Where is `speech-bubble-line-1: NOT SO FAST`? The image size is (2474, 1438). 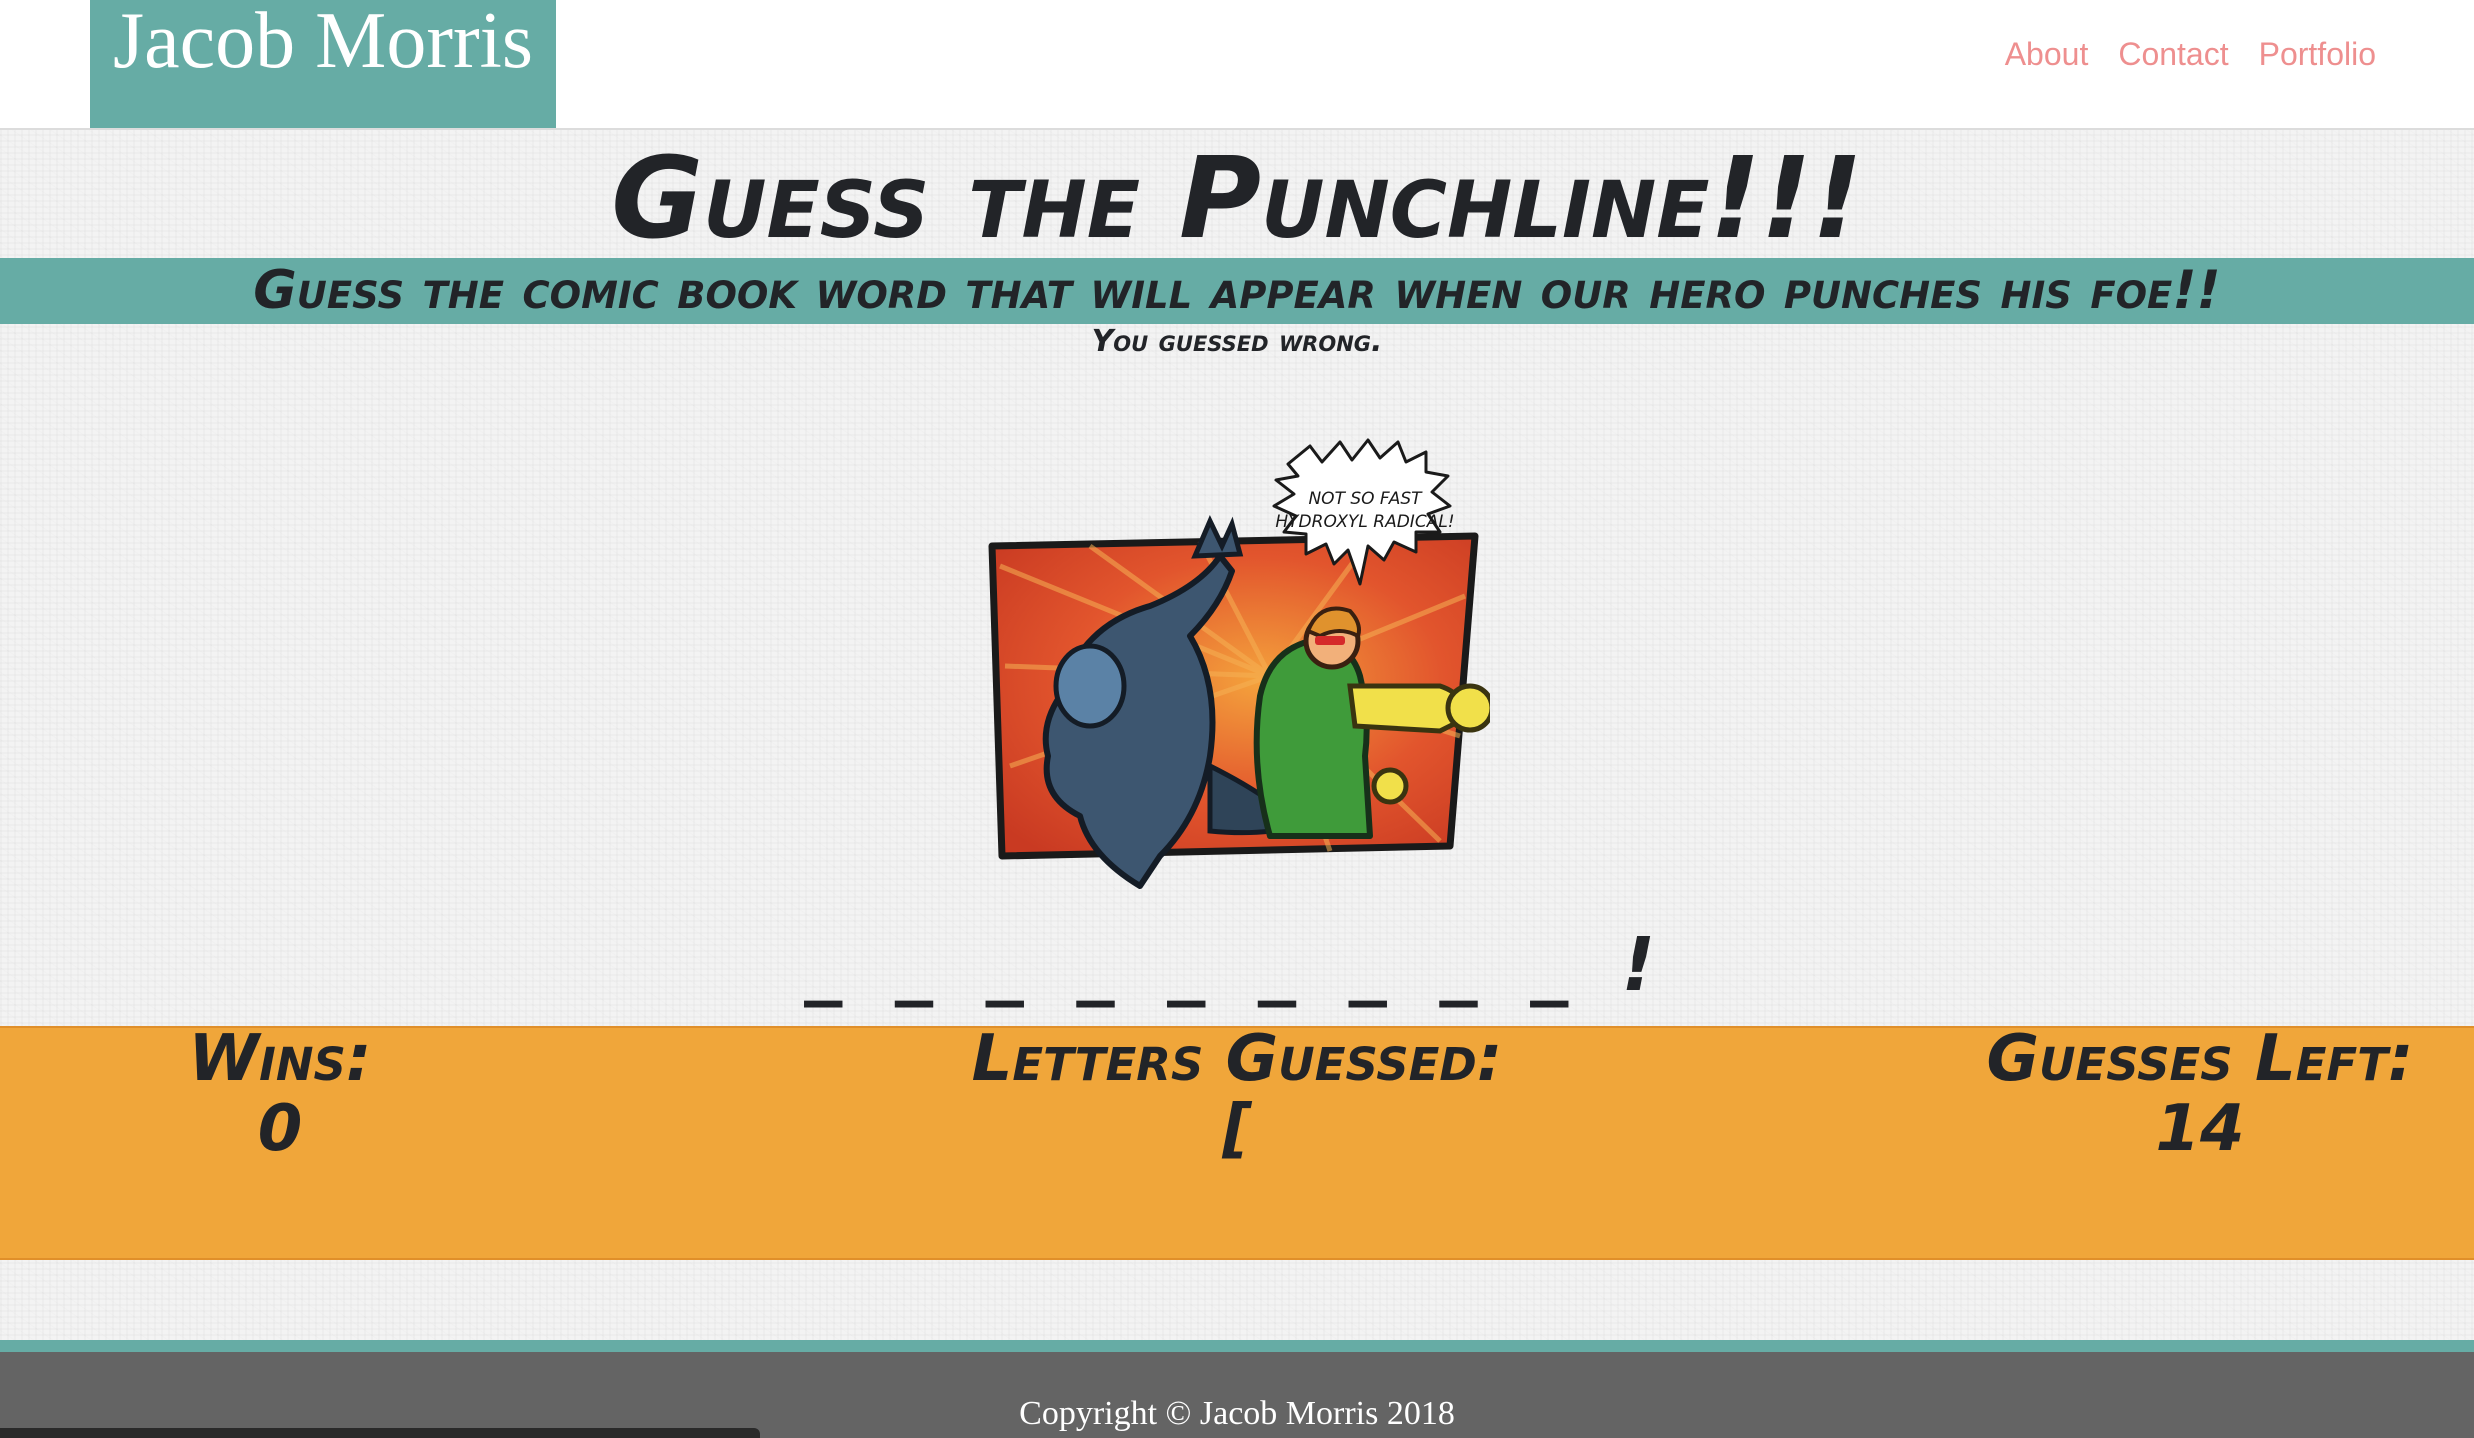
speech-bubble-line-1: NOT SO FAST is located at coordinates (1365, 499).